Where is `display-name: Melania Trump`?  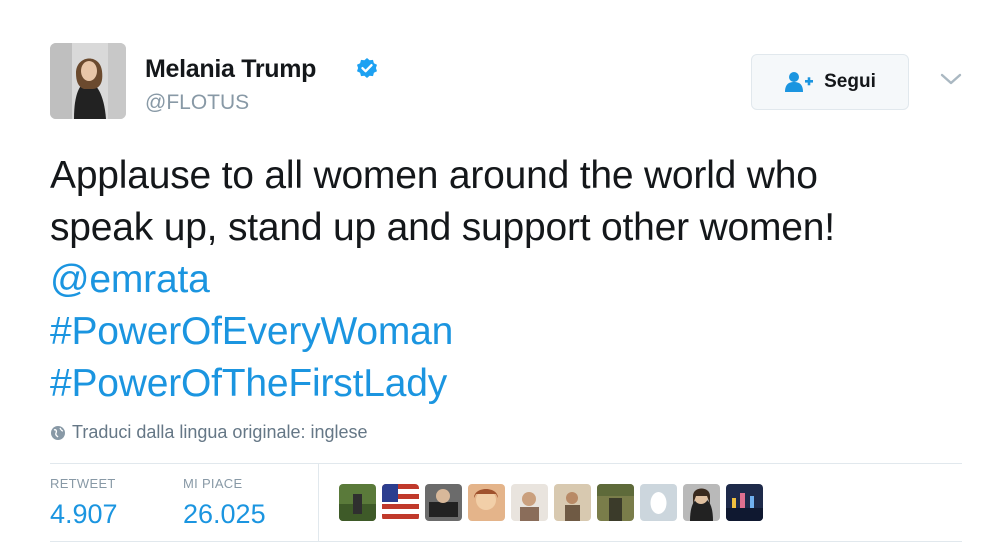 display-name: Melania Trump is located at coordinates (230, 69).